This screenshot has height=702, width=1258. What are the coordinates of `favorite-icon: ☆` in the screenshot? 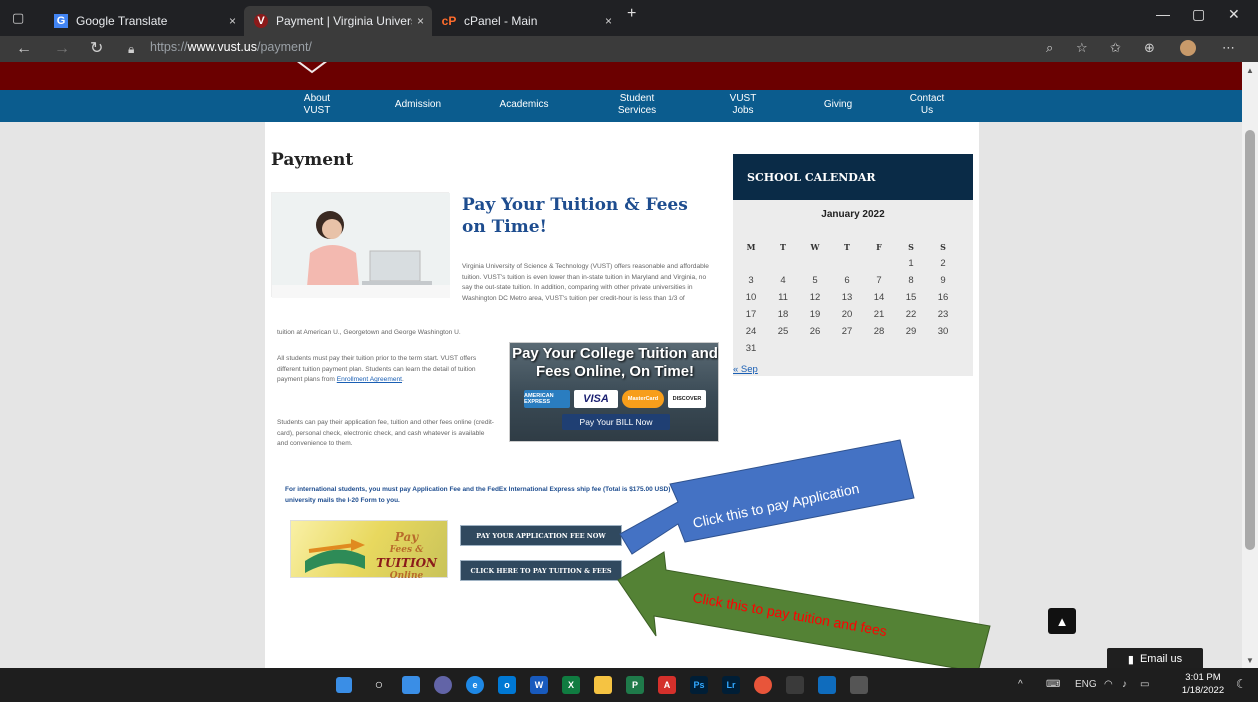 It's located at (1082, 48).